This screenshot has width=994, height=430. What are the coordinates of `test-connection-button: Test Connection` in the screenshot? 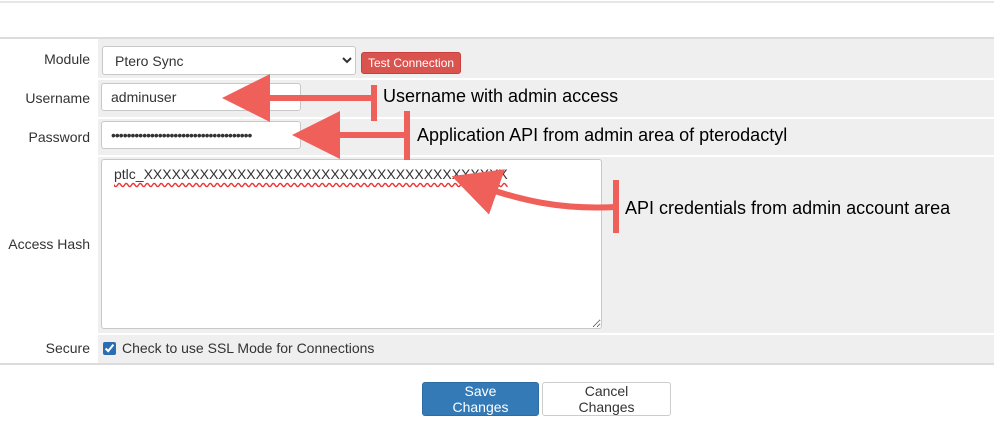 It's located at (411, 63).